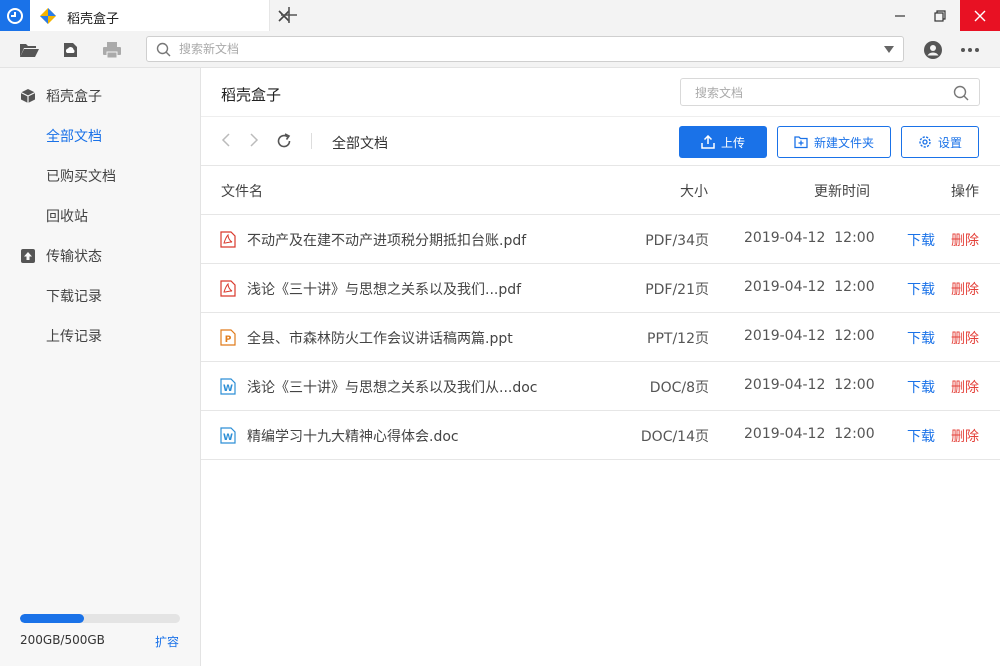  What do you see at coordinates (289, 15) in the screenshot?
I see `new-tab-icon` at bounding box center [289, 15].